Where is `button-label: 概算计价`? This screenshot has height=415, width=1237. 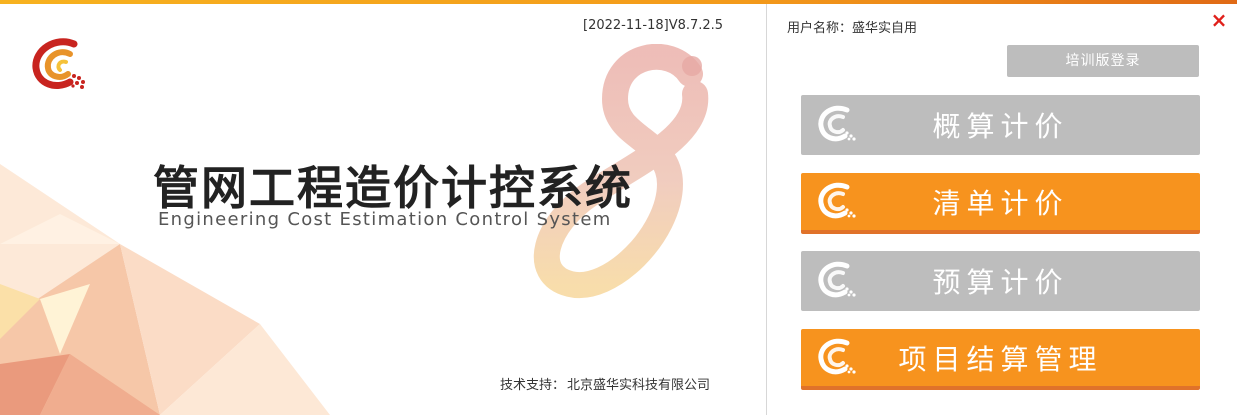
button-label: 概算计价 is located at coordinates (1000, 126).